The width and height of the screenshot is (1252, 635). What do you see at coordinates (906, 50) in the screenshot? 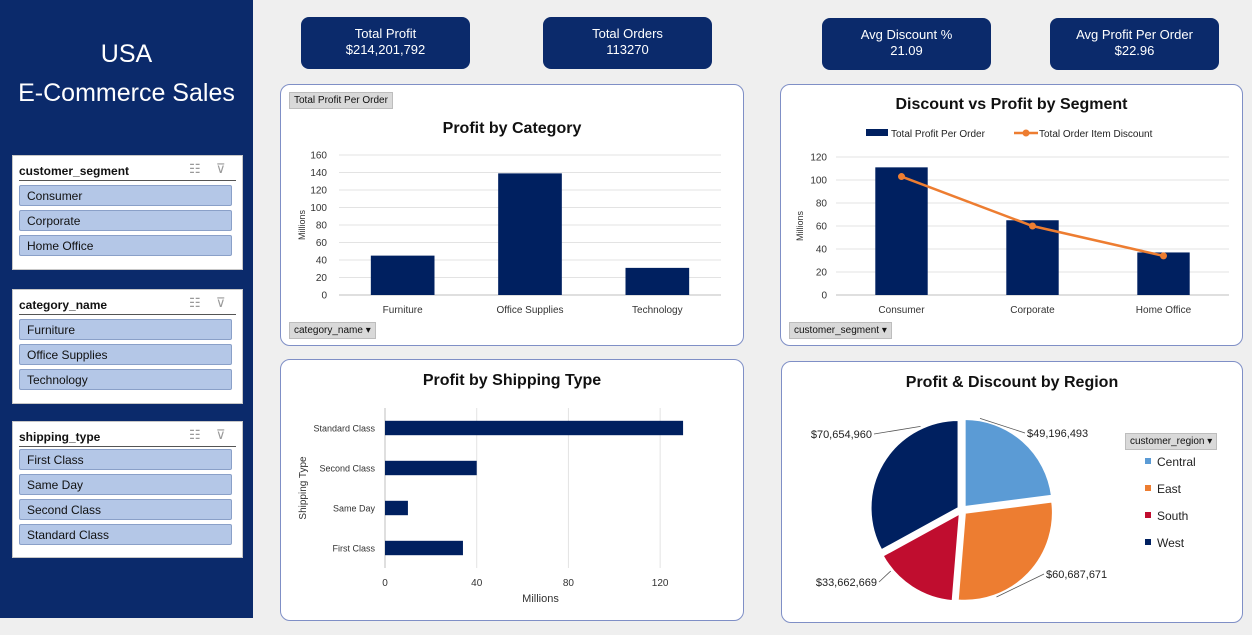
I see `kpi-value: 21.09` at bounding box center [906, 50].